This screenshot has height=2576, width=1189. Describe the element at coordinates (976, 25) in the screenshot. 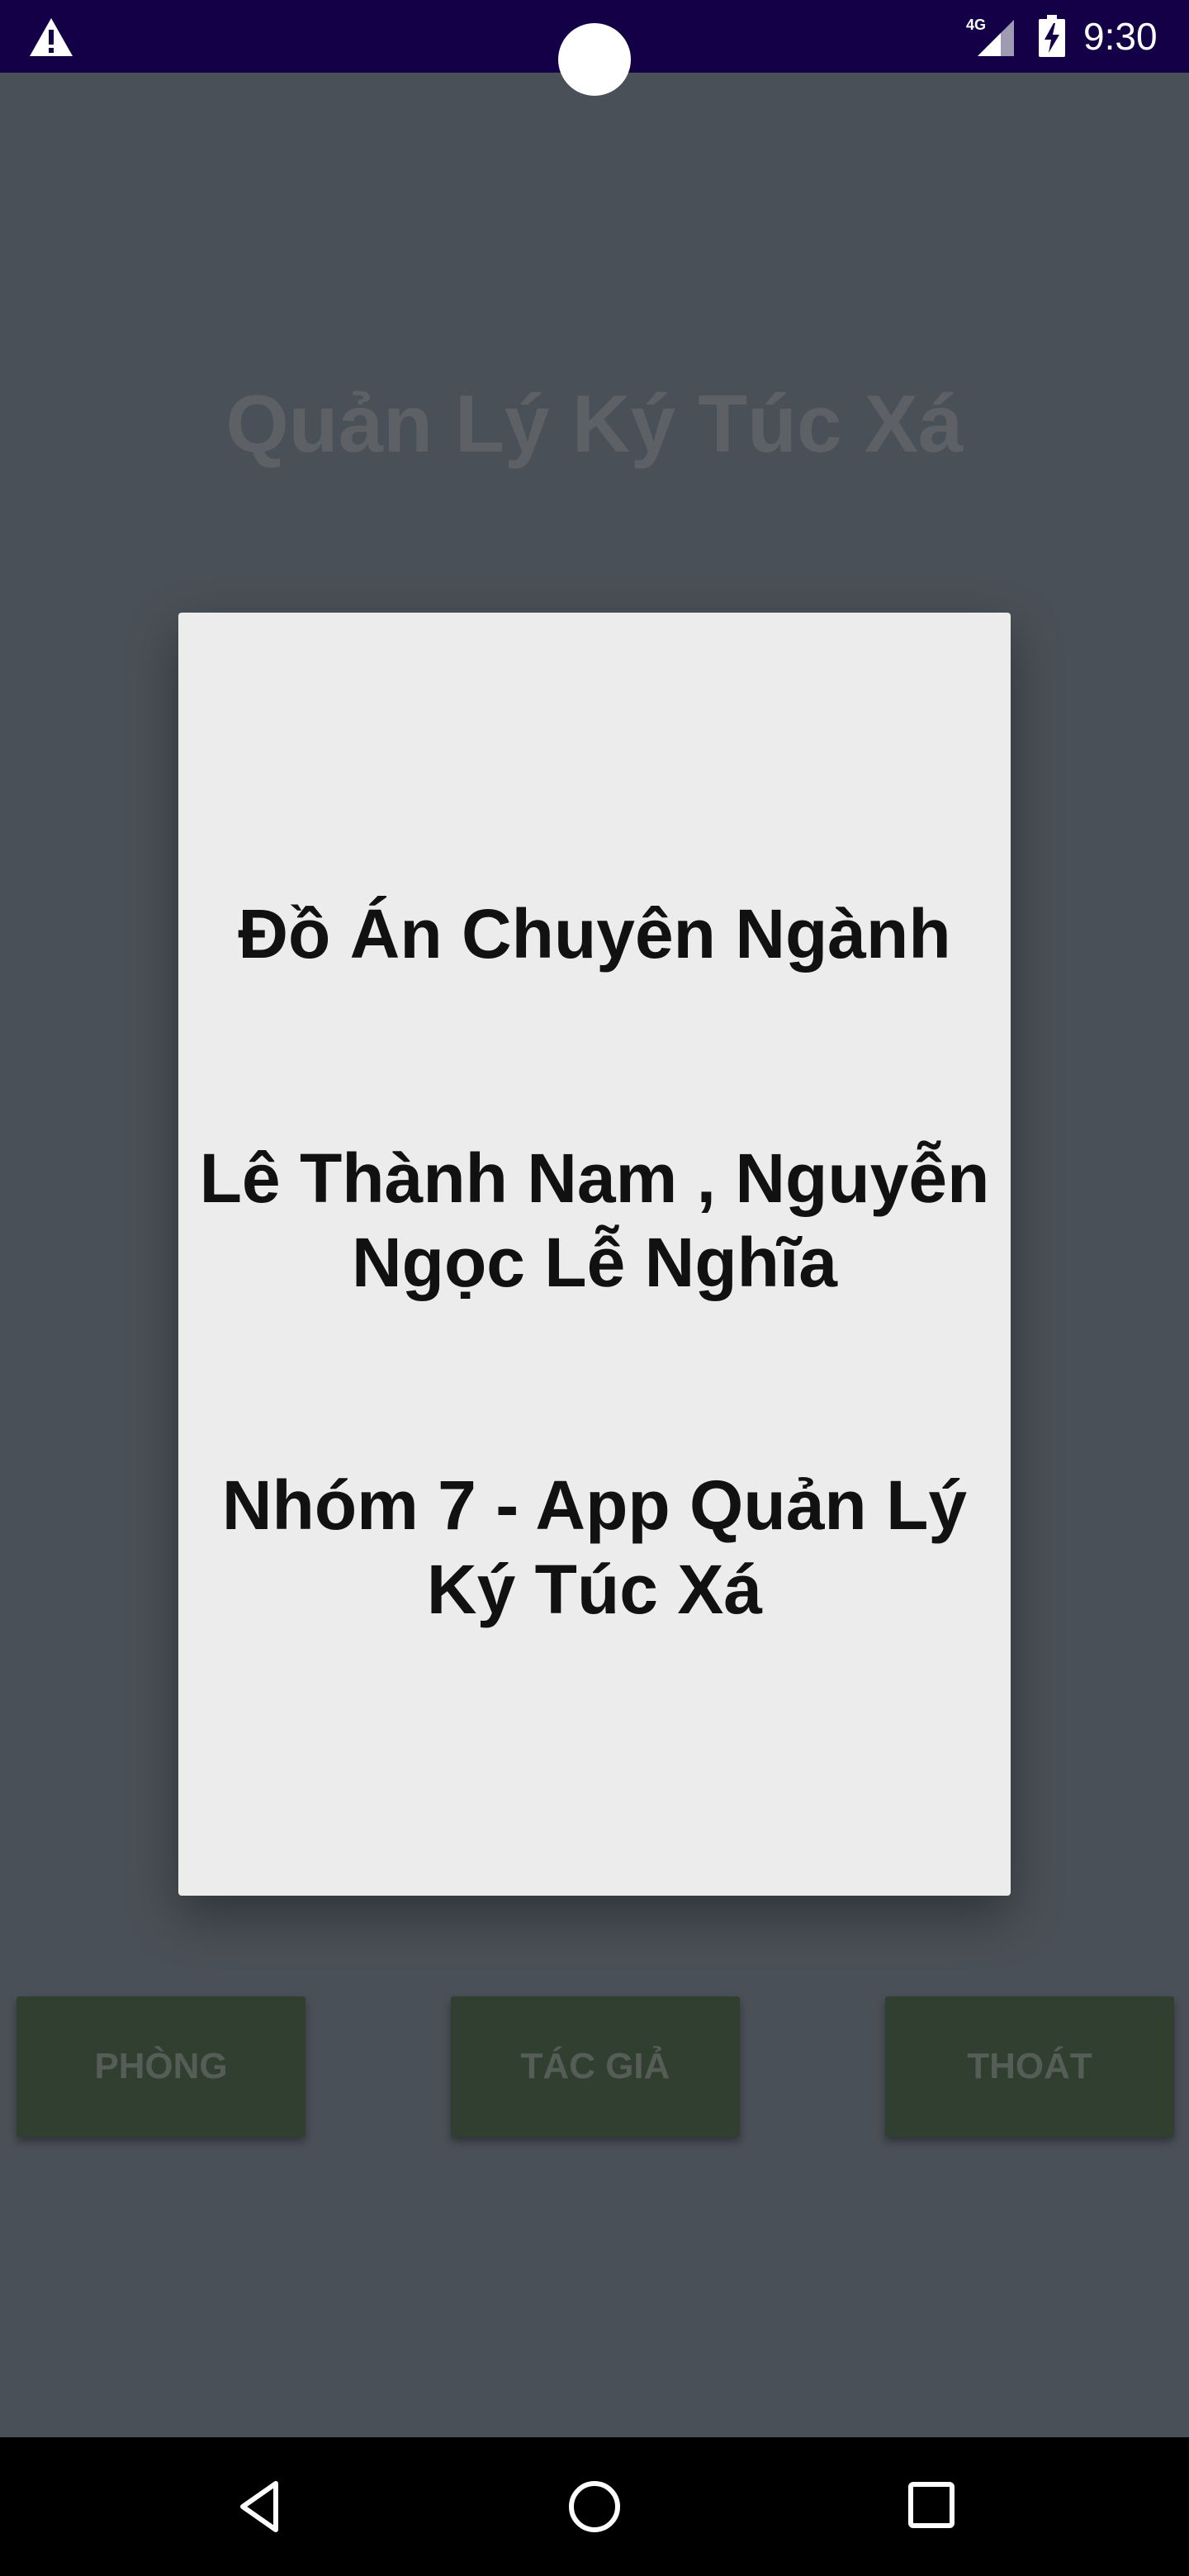

I see `network-type-label: 4G` at that location.